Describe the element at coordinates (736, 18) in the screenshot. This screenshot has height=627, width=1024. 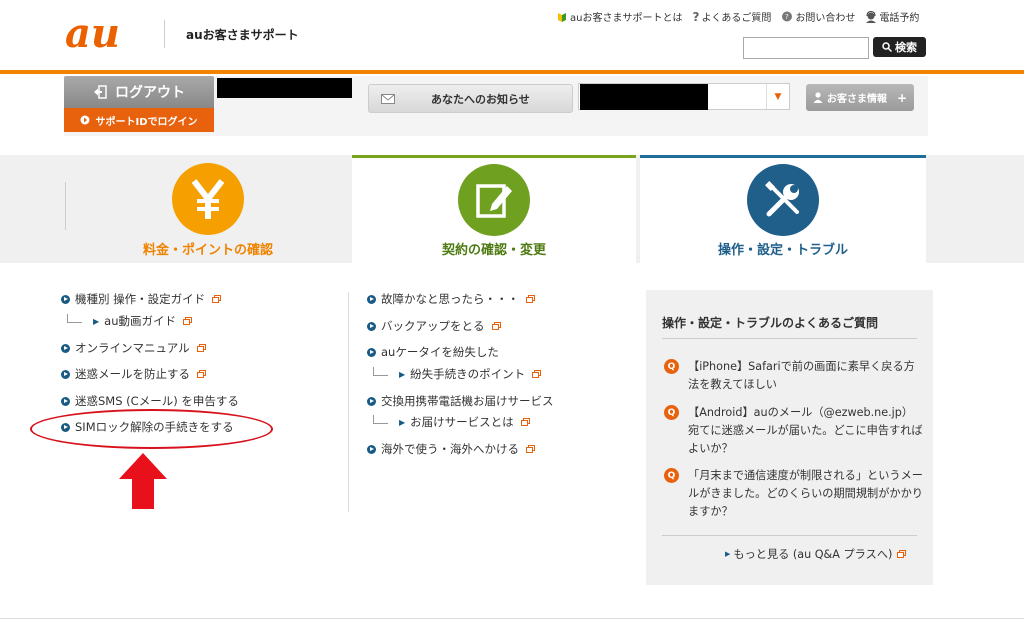
I see `link-faq-label: よくあるご質問` at that location.